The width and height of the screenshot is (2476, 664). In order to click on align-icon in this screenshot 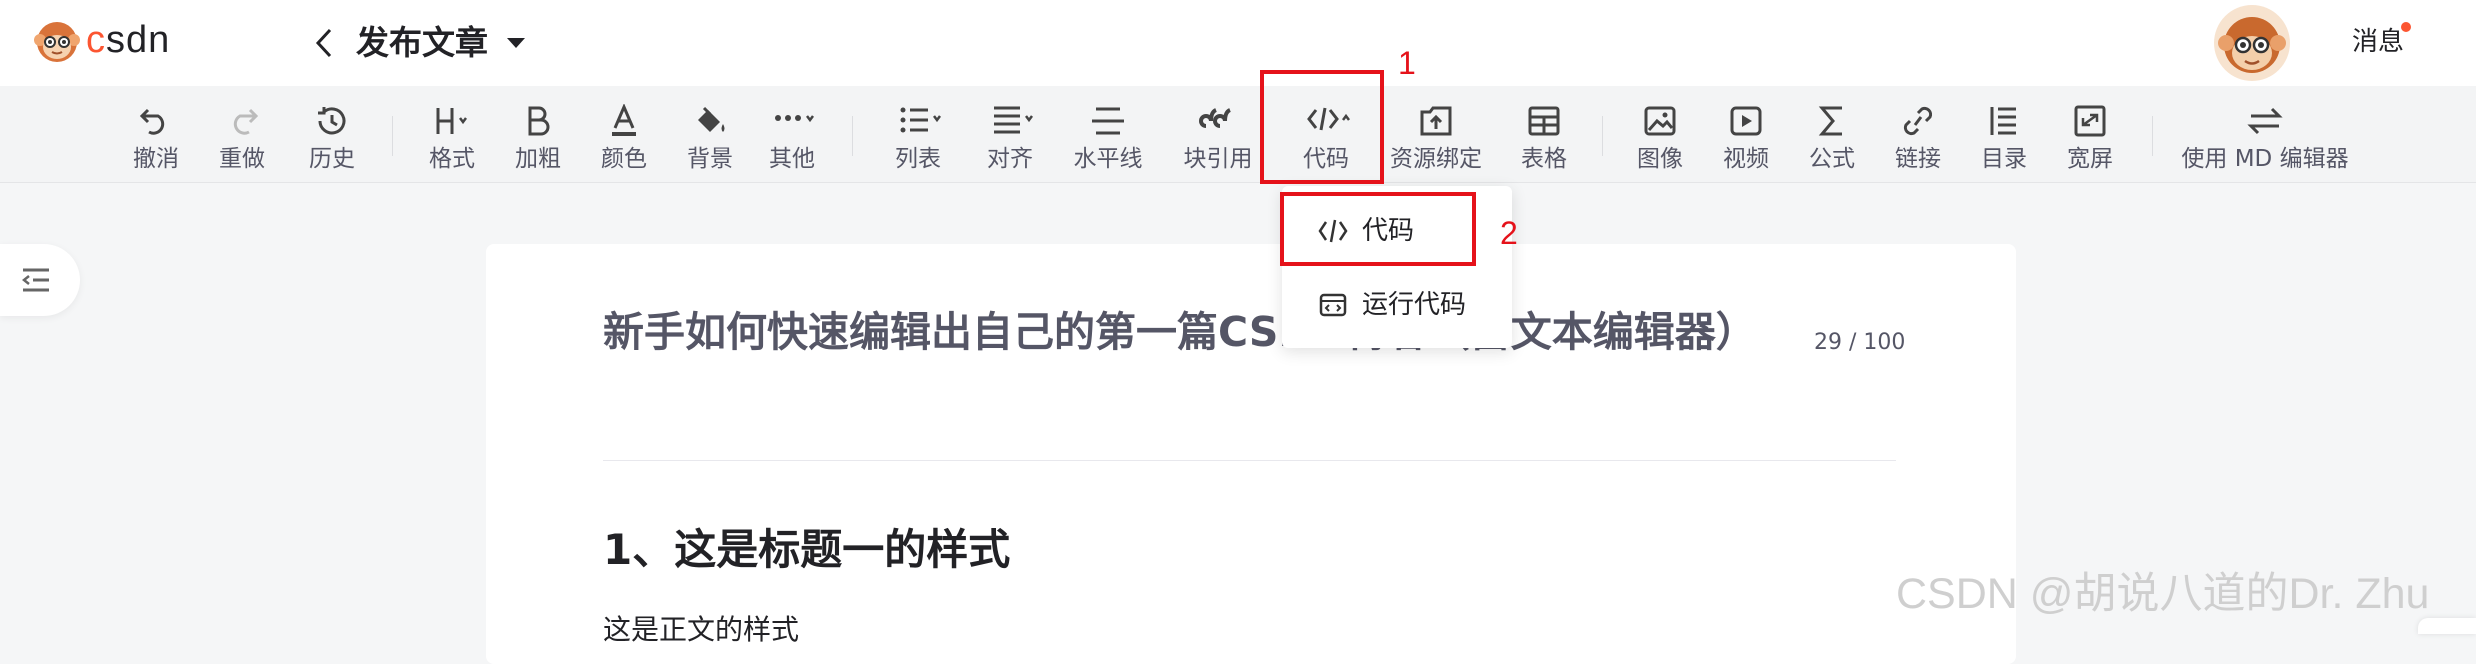, I will do `click(1011, 121)`.